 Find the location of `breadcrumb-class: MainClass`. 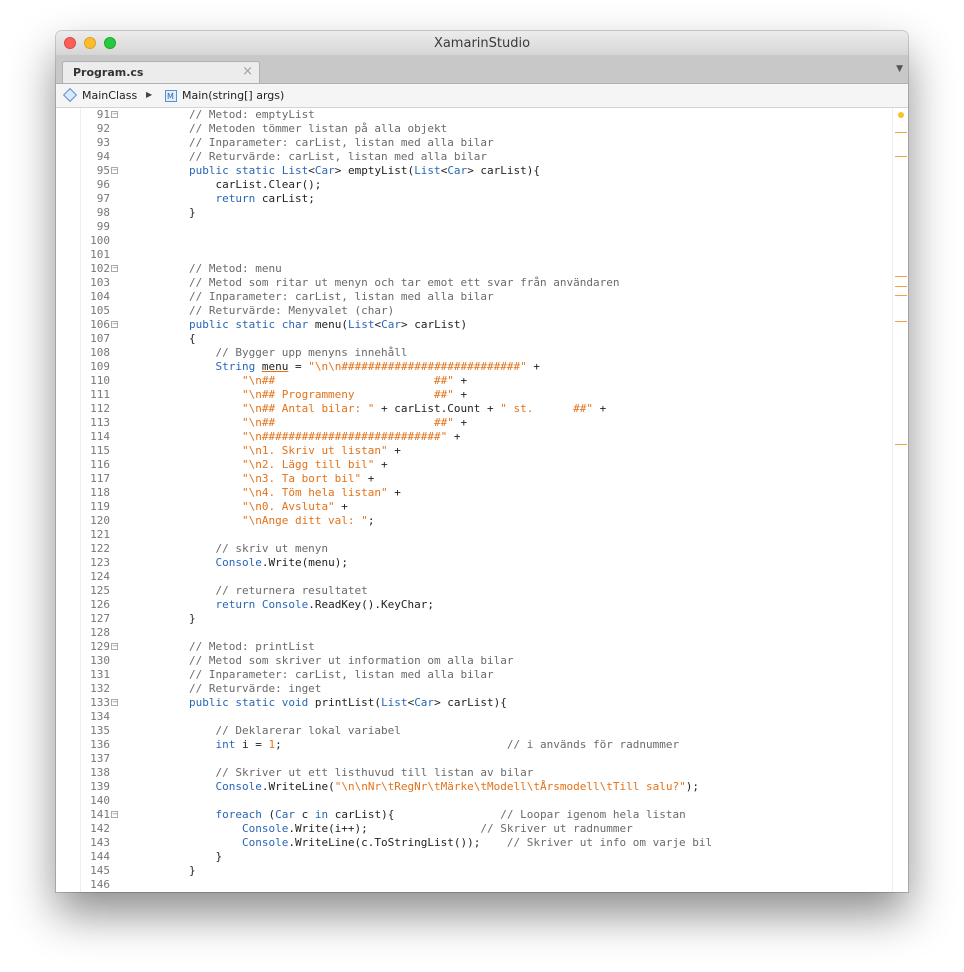

breadcrumb-class: MainClass is located at coordinates (109, 95).